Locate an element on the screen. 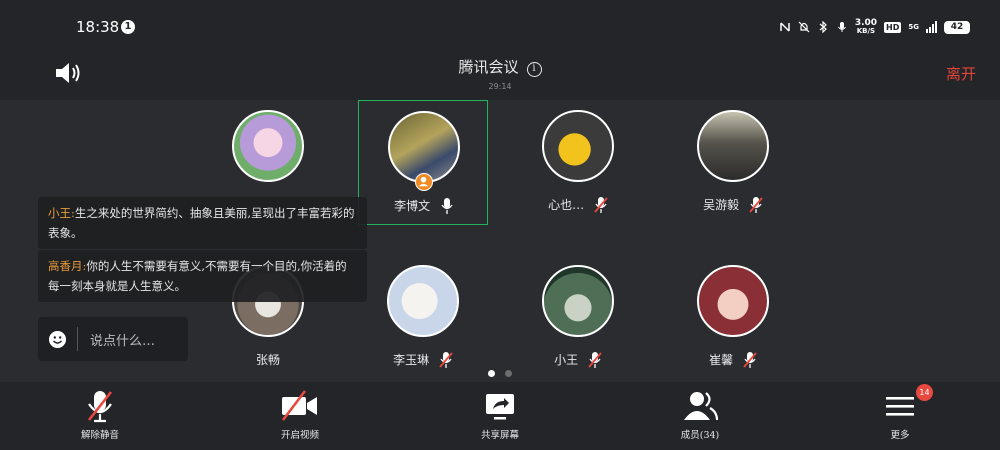 This screenshot has width=1000, height=450. participant-tile: 吴游毅 is located at coordinates (733, 162).